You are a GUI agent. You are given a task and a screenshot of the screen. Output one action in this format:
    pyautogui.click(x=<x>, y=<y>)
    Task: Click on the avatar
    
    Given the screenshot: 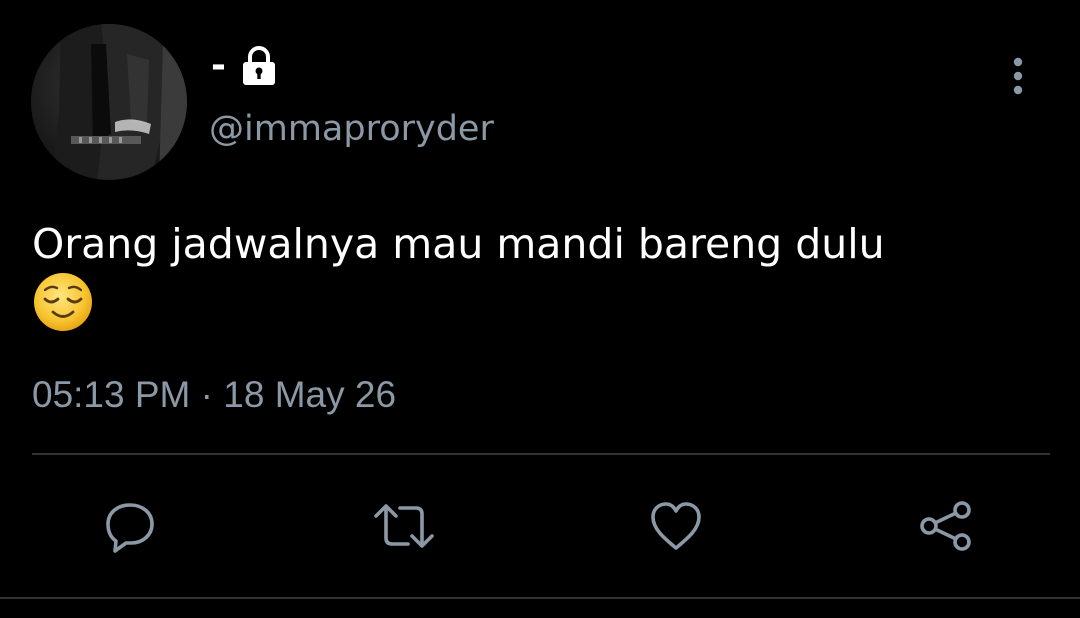 What is the action you would take?
    pyautogui.click(x=109, y=102)
    